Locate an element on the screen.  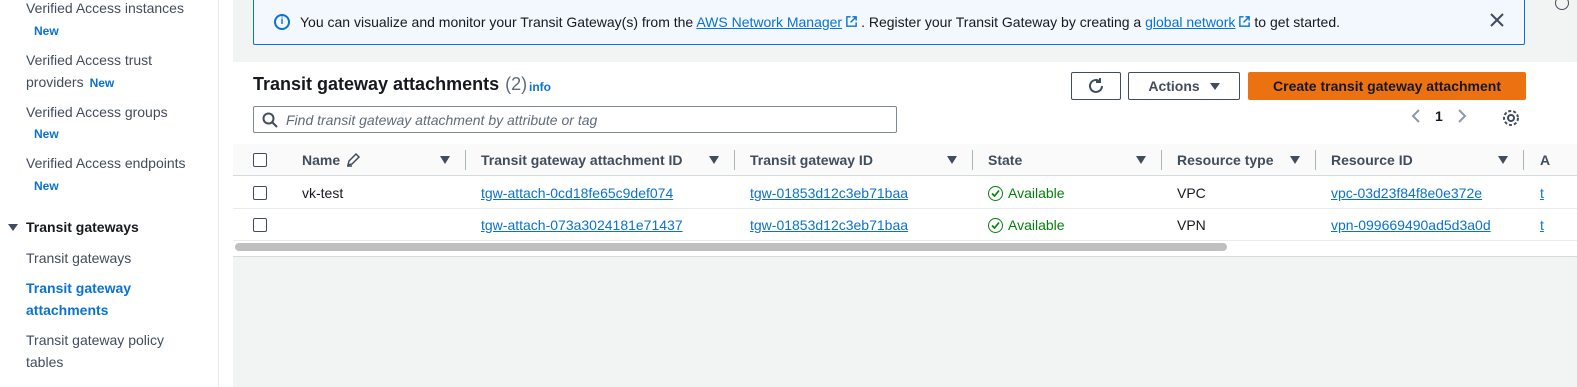
attachment-id-link: tgw-attach-073a3024181e71437 is located at coordinates (582, 225).